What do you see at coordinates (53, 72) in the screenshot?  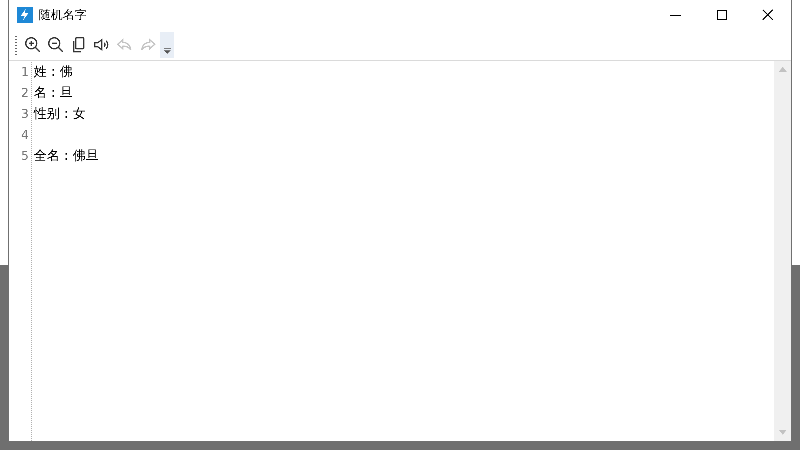 I see `line-text: 姓：佛` at bounding box center [53, 72].